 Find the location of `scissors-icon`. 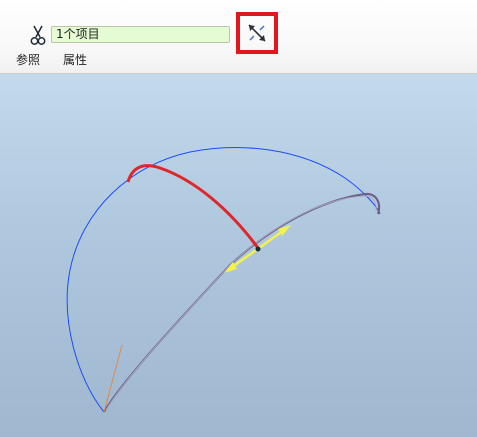

scissors-icon is located at coordinates (38, 35).